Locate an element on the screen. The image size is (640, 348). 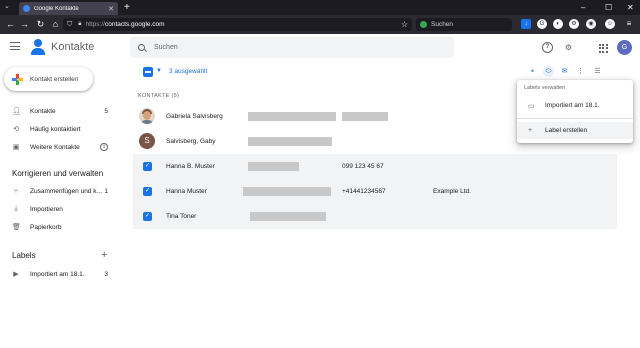
lock-icon: 🔒︎ is located at coordinates (79, 24).